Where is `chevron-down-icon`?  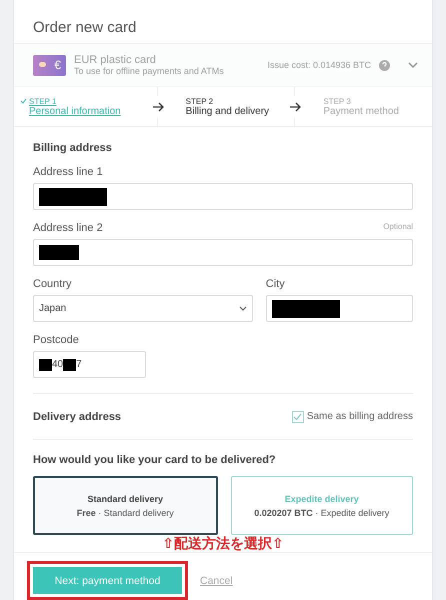
chevron-down-icon is located at coordinates (242, 308).